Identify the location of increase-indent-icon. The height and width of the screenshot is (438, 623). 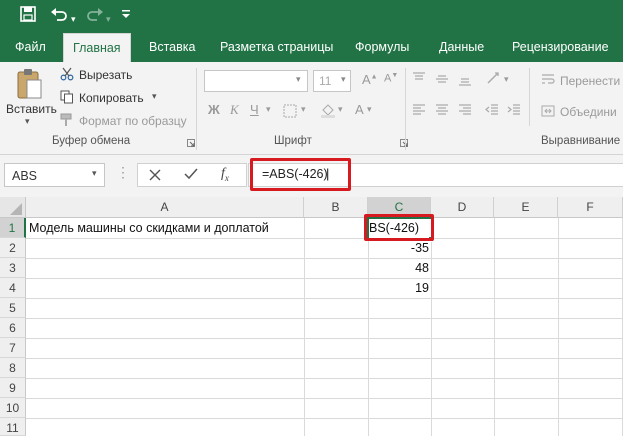
(514, 110).